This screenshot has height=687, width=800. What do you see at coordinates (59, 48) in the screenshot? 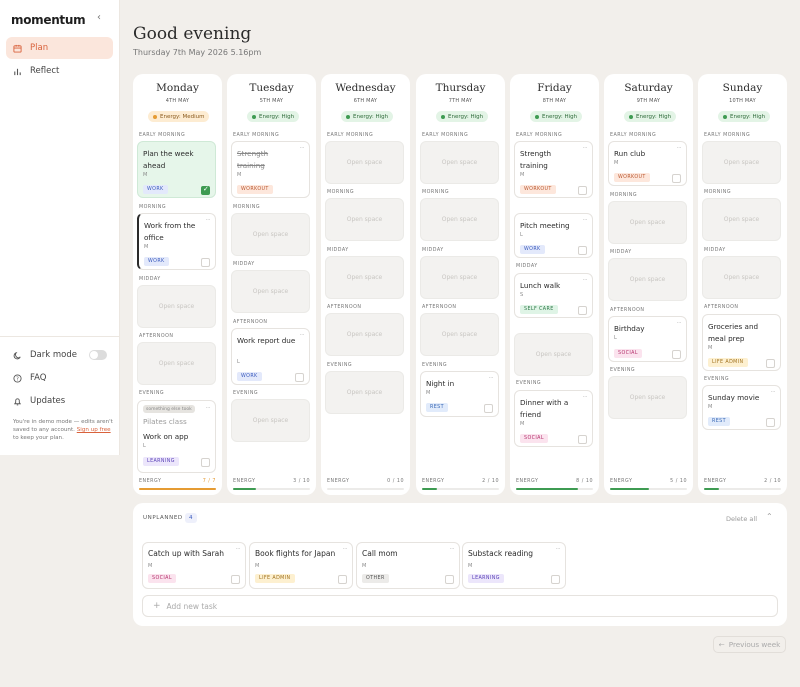
I see `nav-item-plan: Plan` at bounding box center [59, 48].